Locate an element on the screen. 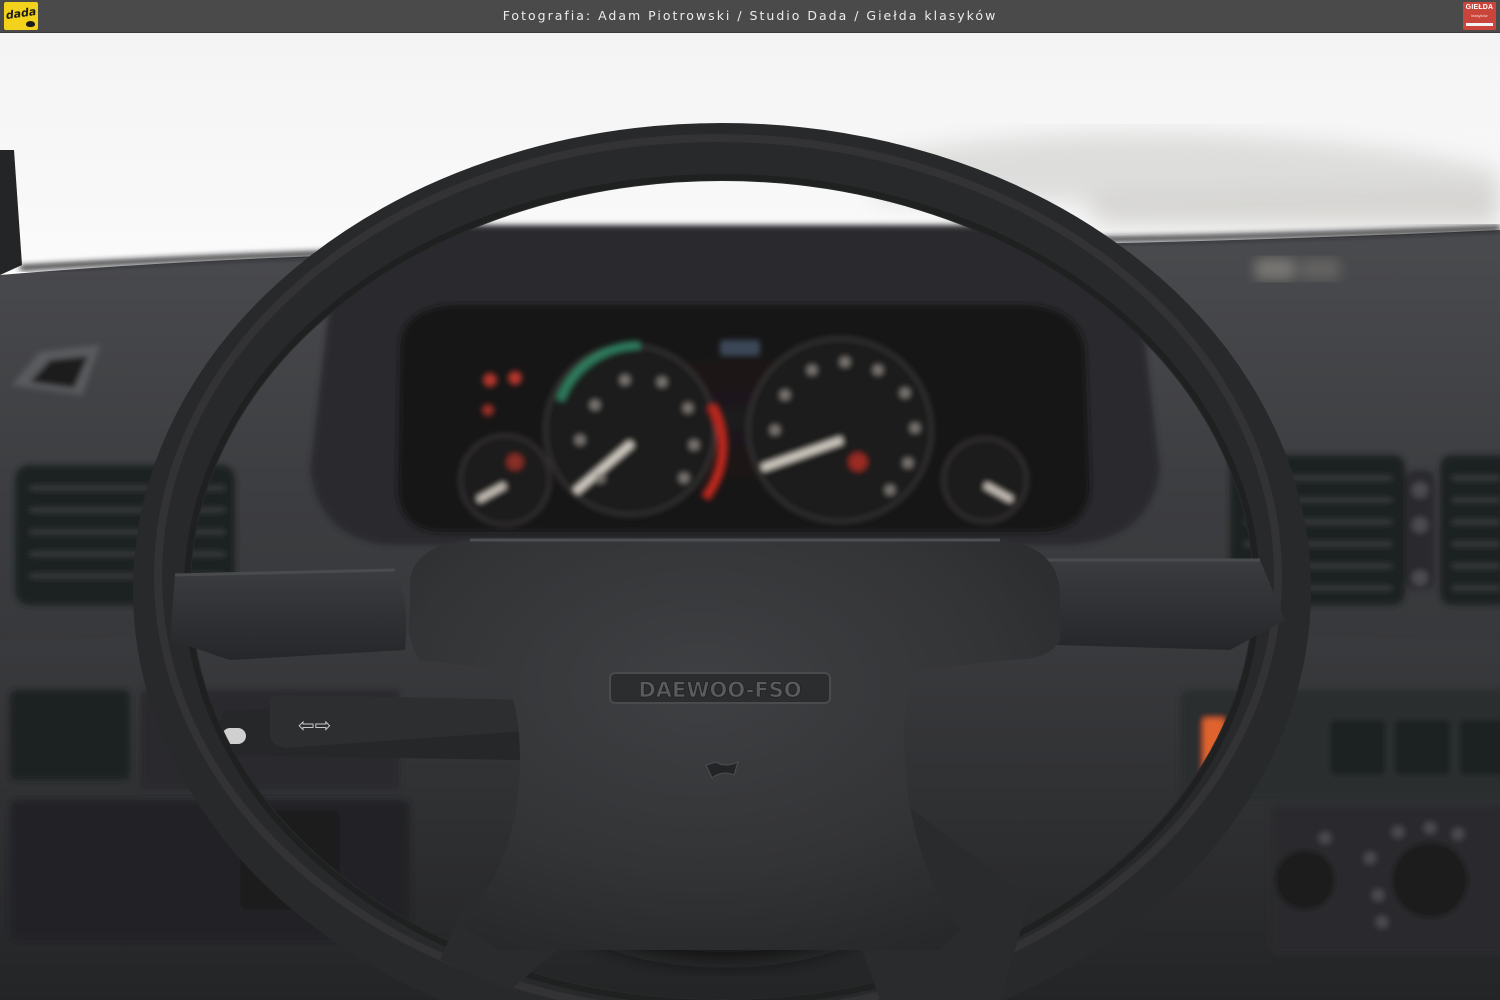  gielda-klasykow-logo-icon: GIEŁDA klasyków is located at coordinates (1479, 16).